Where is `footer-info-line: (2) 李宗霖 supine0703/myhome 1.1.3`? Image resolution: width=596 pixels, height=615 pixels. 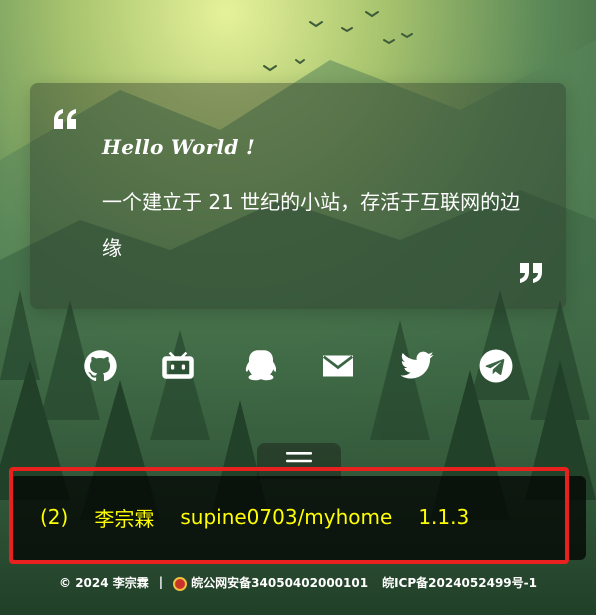
footer-info-line: (2) 李宗霖 supine0703/myhome 1.1.3 is located at coordinates (254, 517).